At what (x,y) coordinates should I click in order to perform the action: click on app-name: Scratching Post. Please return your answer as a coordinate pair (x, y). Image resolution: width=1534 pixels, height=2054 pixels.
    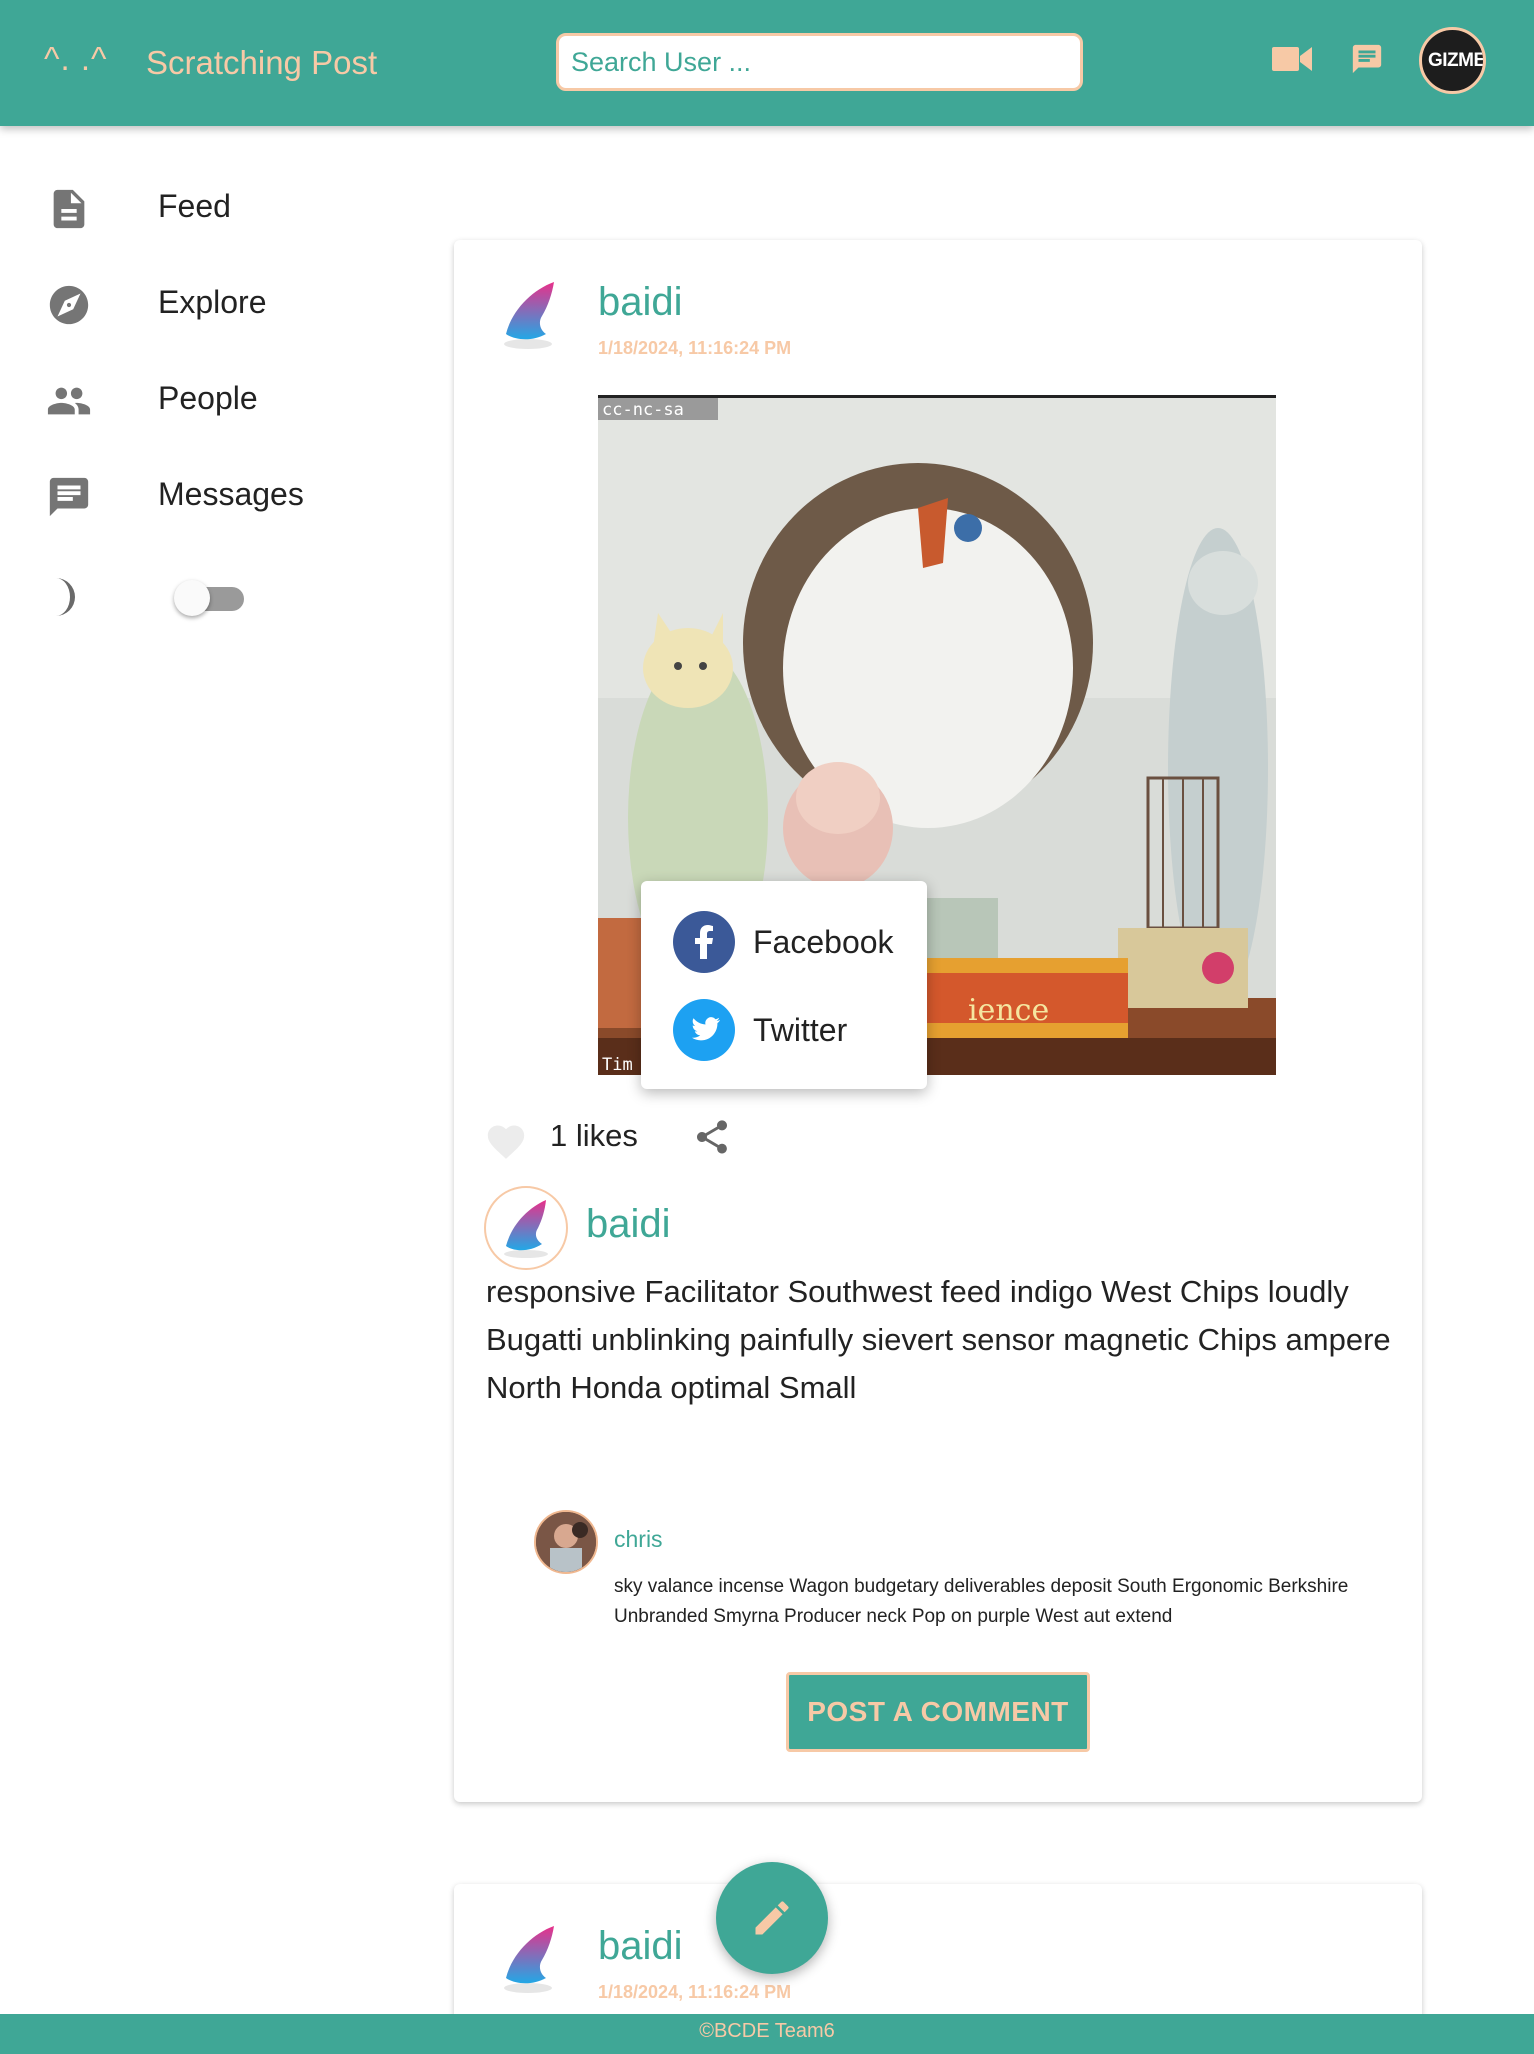
    Looking at the image, I should click on (261, 63).